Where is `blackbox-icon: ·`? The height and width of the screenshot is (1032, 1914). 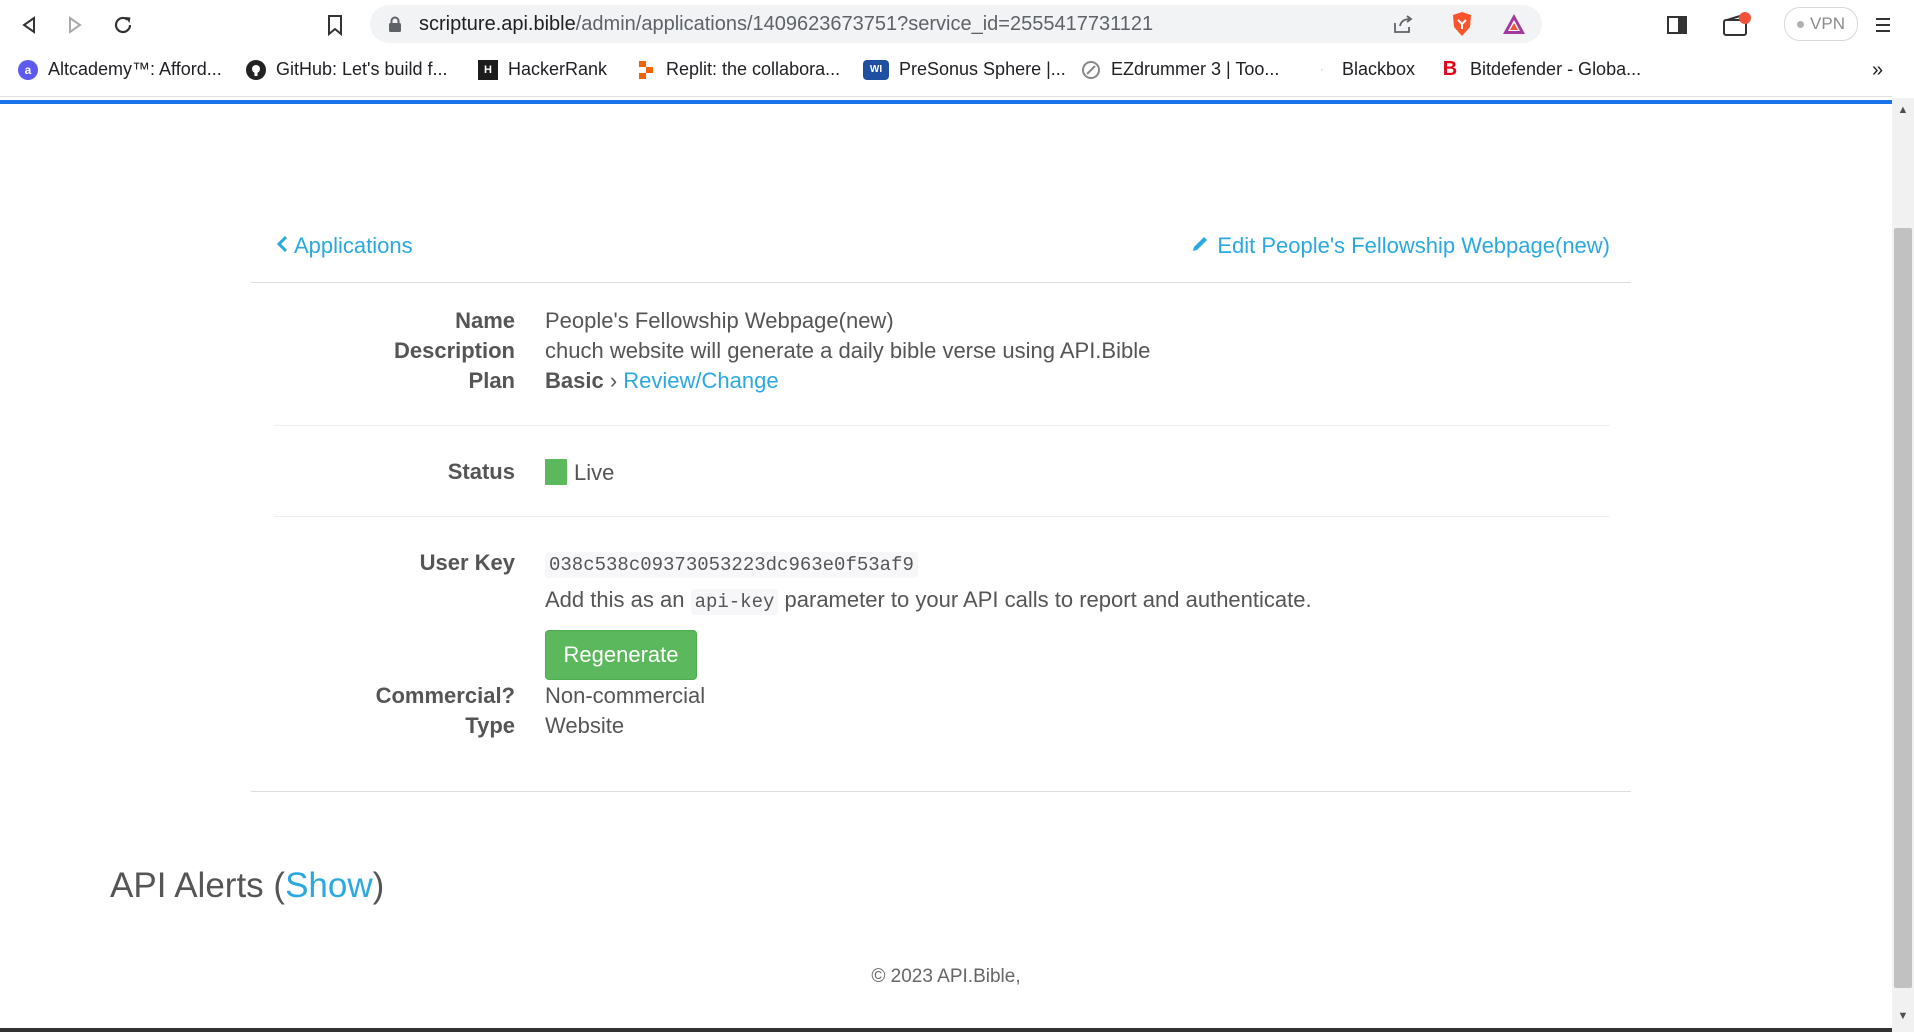 blackbox-icon: · is located at coordinates (1322, 69).